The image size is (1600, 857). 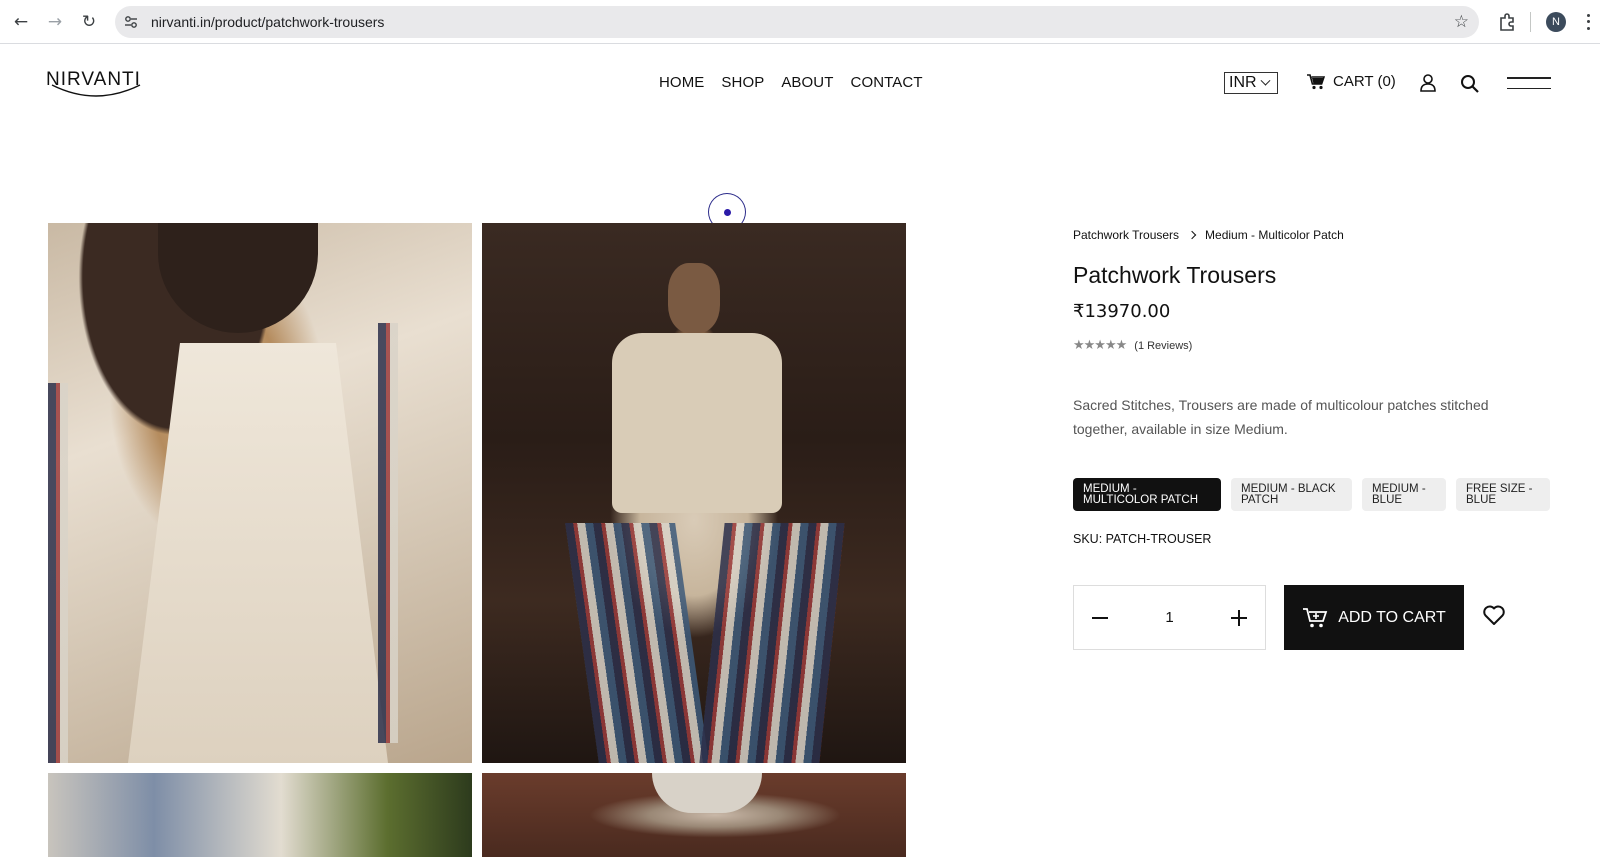 I want to click on menu-hamburger-icon, so click(x=1529, y=83).